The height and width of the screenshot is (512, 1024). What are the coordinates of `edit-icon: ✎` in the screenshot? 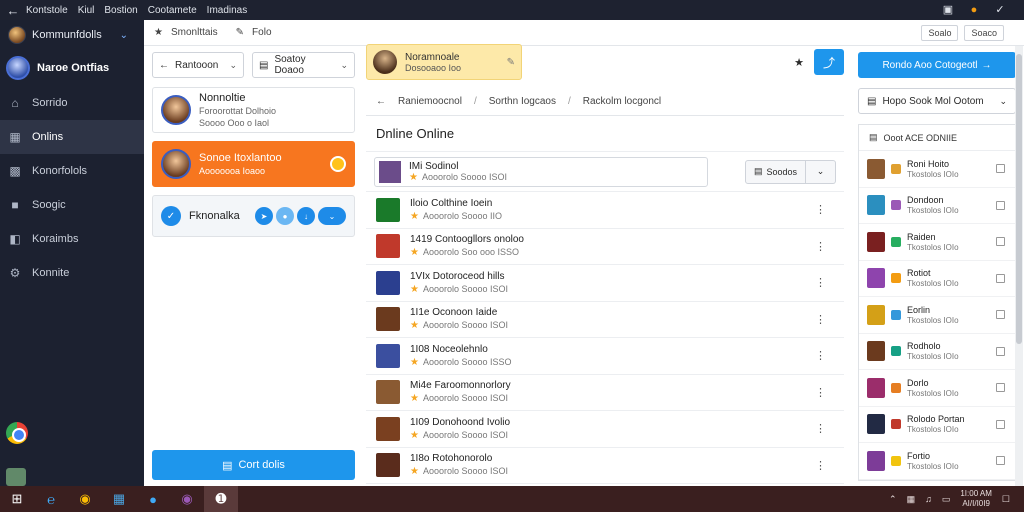 It's located at (240, 32).